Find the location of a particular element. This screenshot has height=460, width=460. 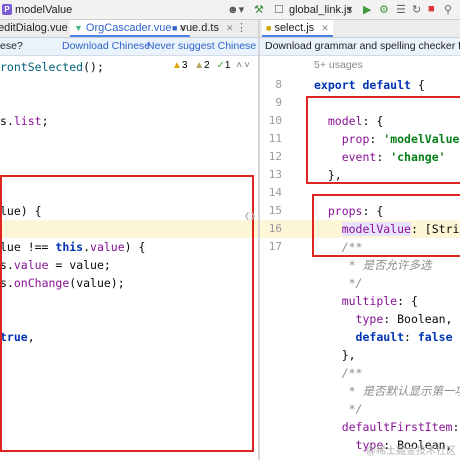

stop-icon: ■ is located at coordinates (431, 9).